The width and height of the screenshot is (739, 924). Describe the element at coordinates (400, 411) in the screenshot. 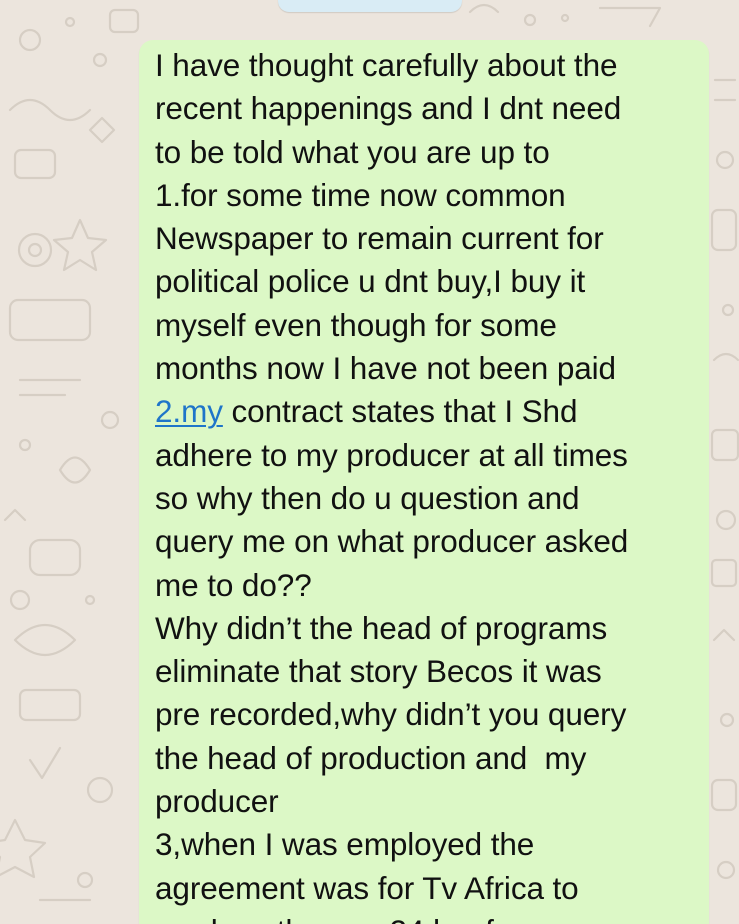

I see `message-line-text: contract states that I Shd` at that location.